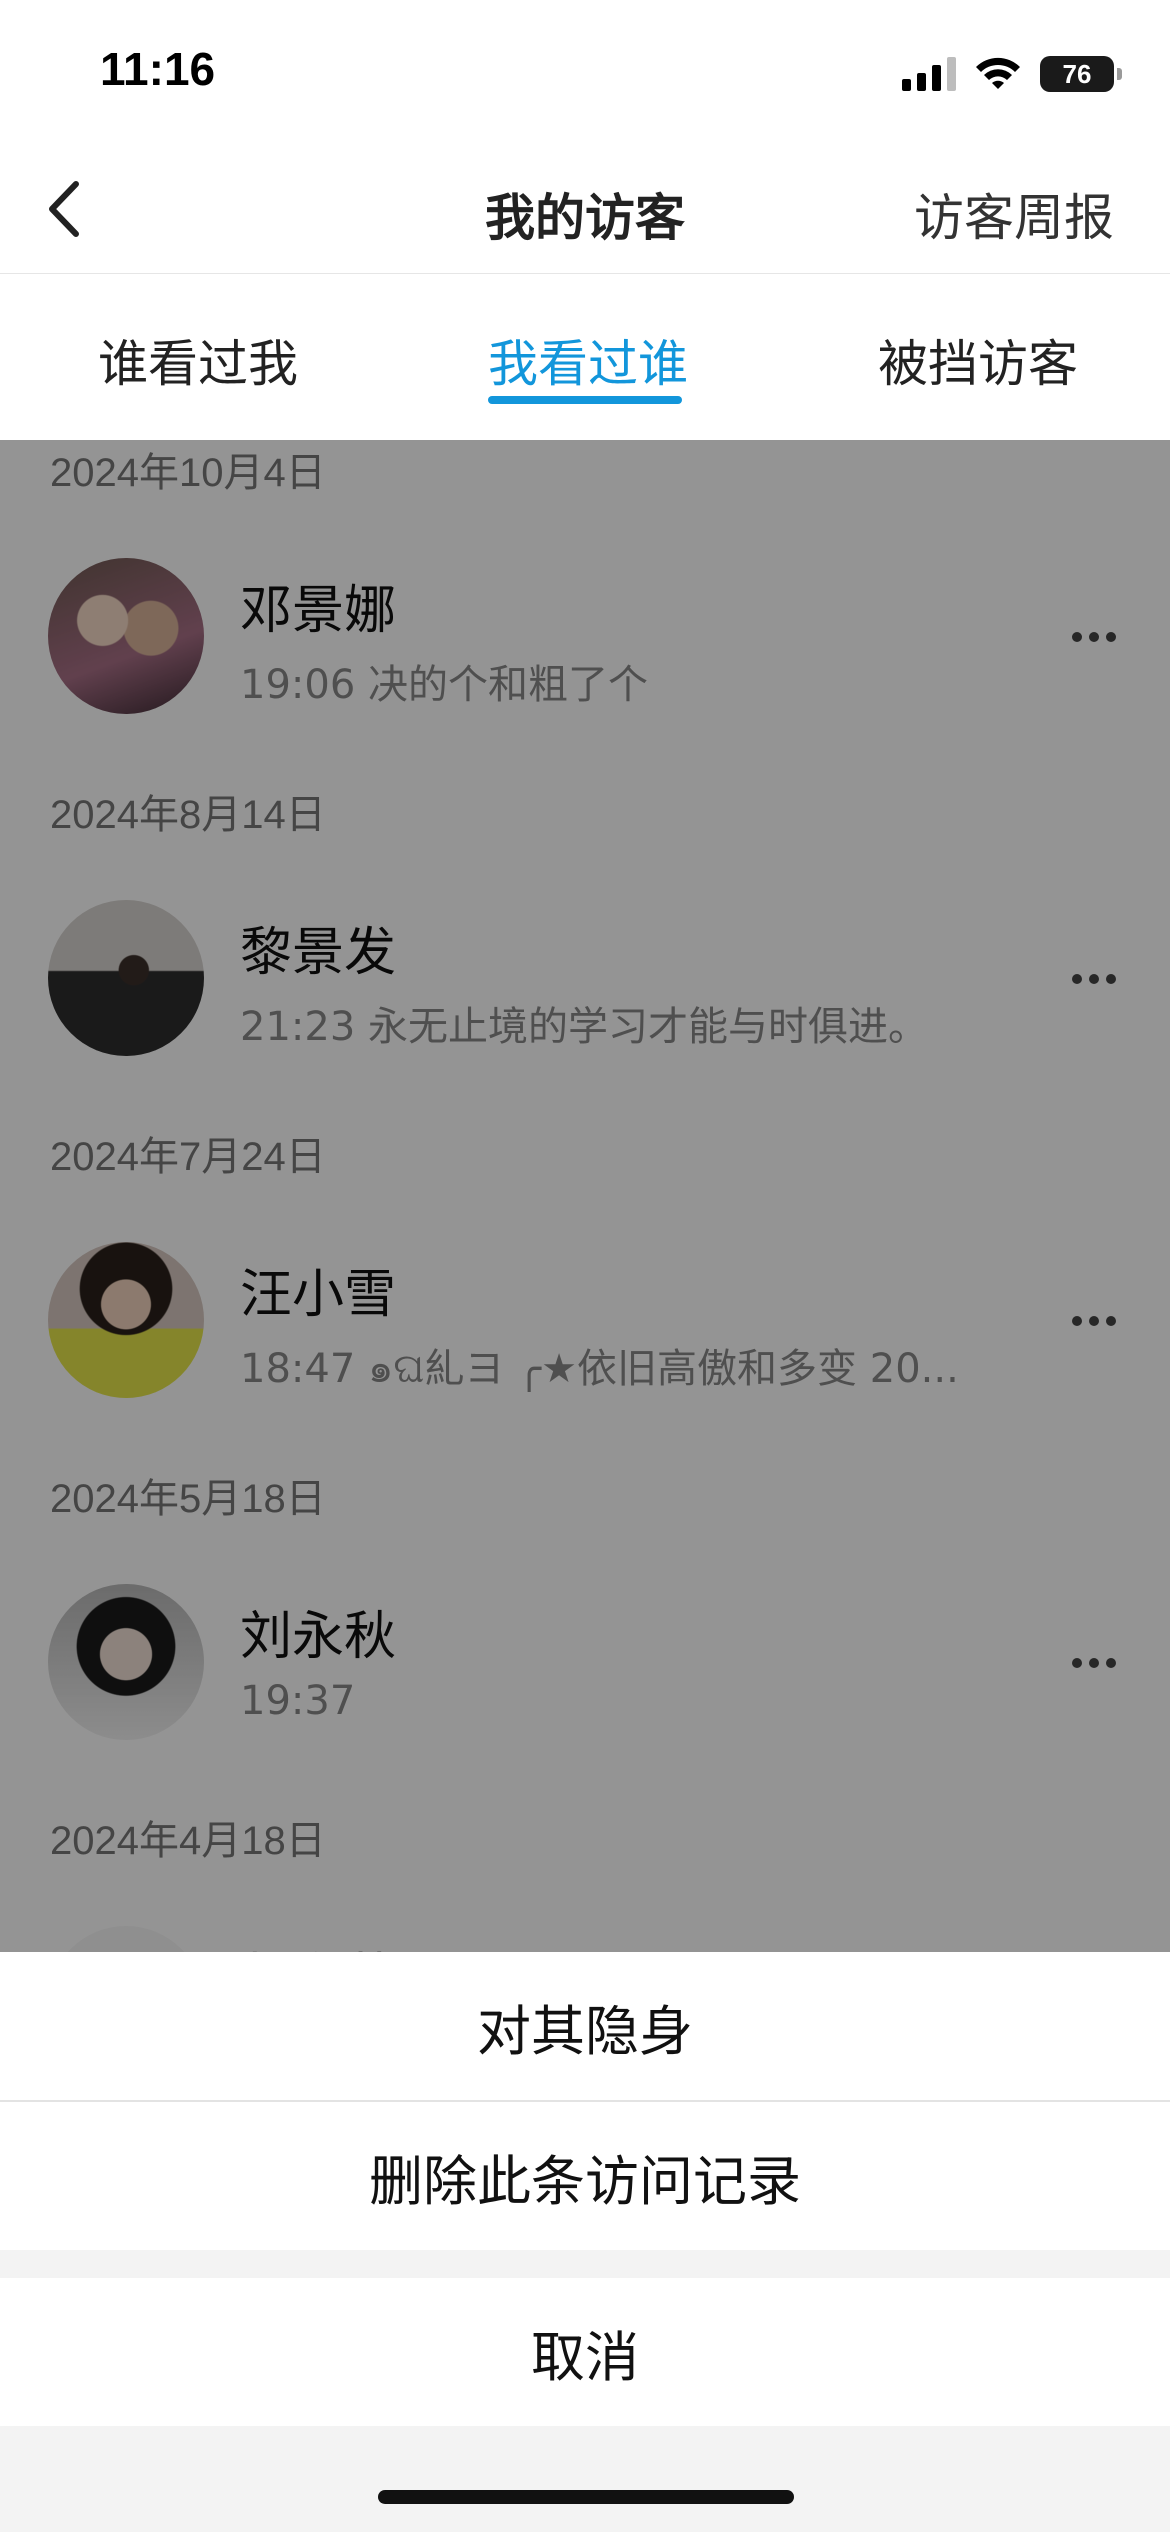  I want to click on delete-record-button: 删除此条访问记录, so click(585, 2176).